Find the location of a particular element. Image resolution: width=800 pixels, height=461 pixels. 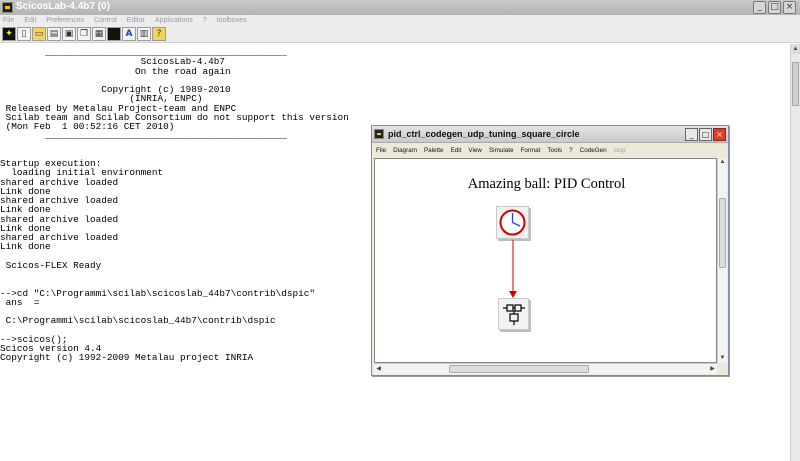

superblock-icon is located at coordinates (514, 314).